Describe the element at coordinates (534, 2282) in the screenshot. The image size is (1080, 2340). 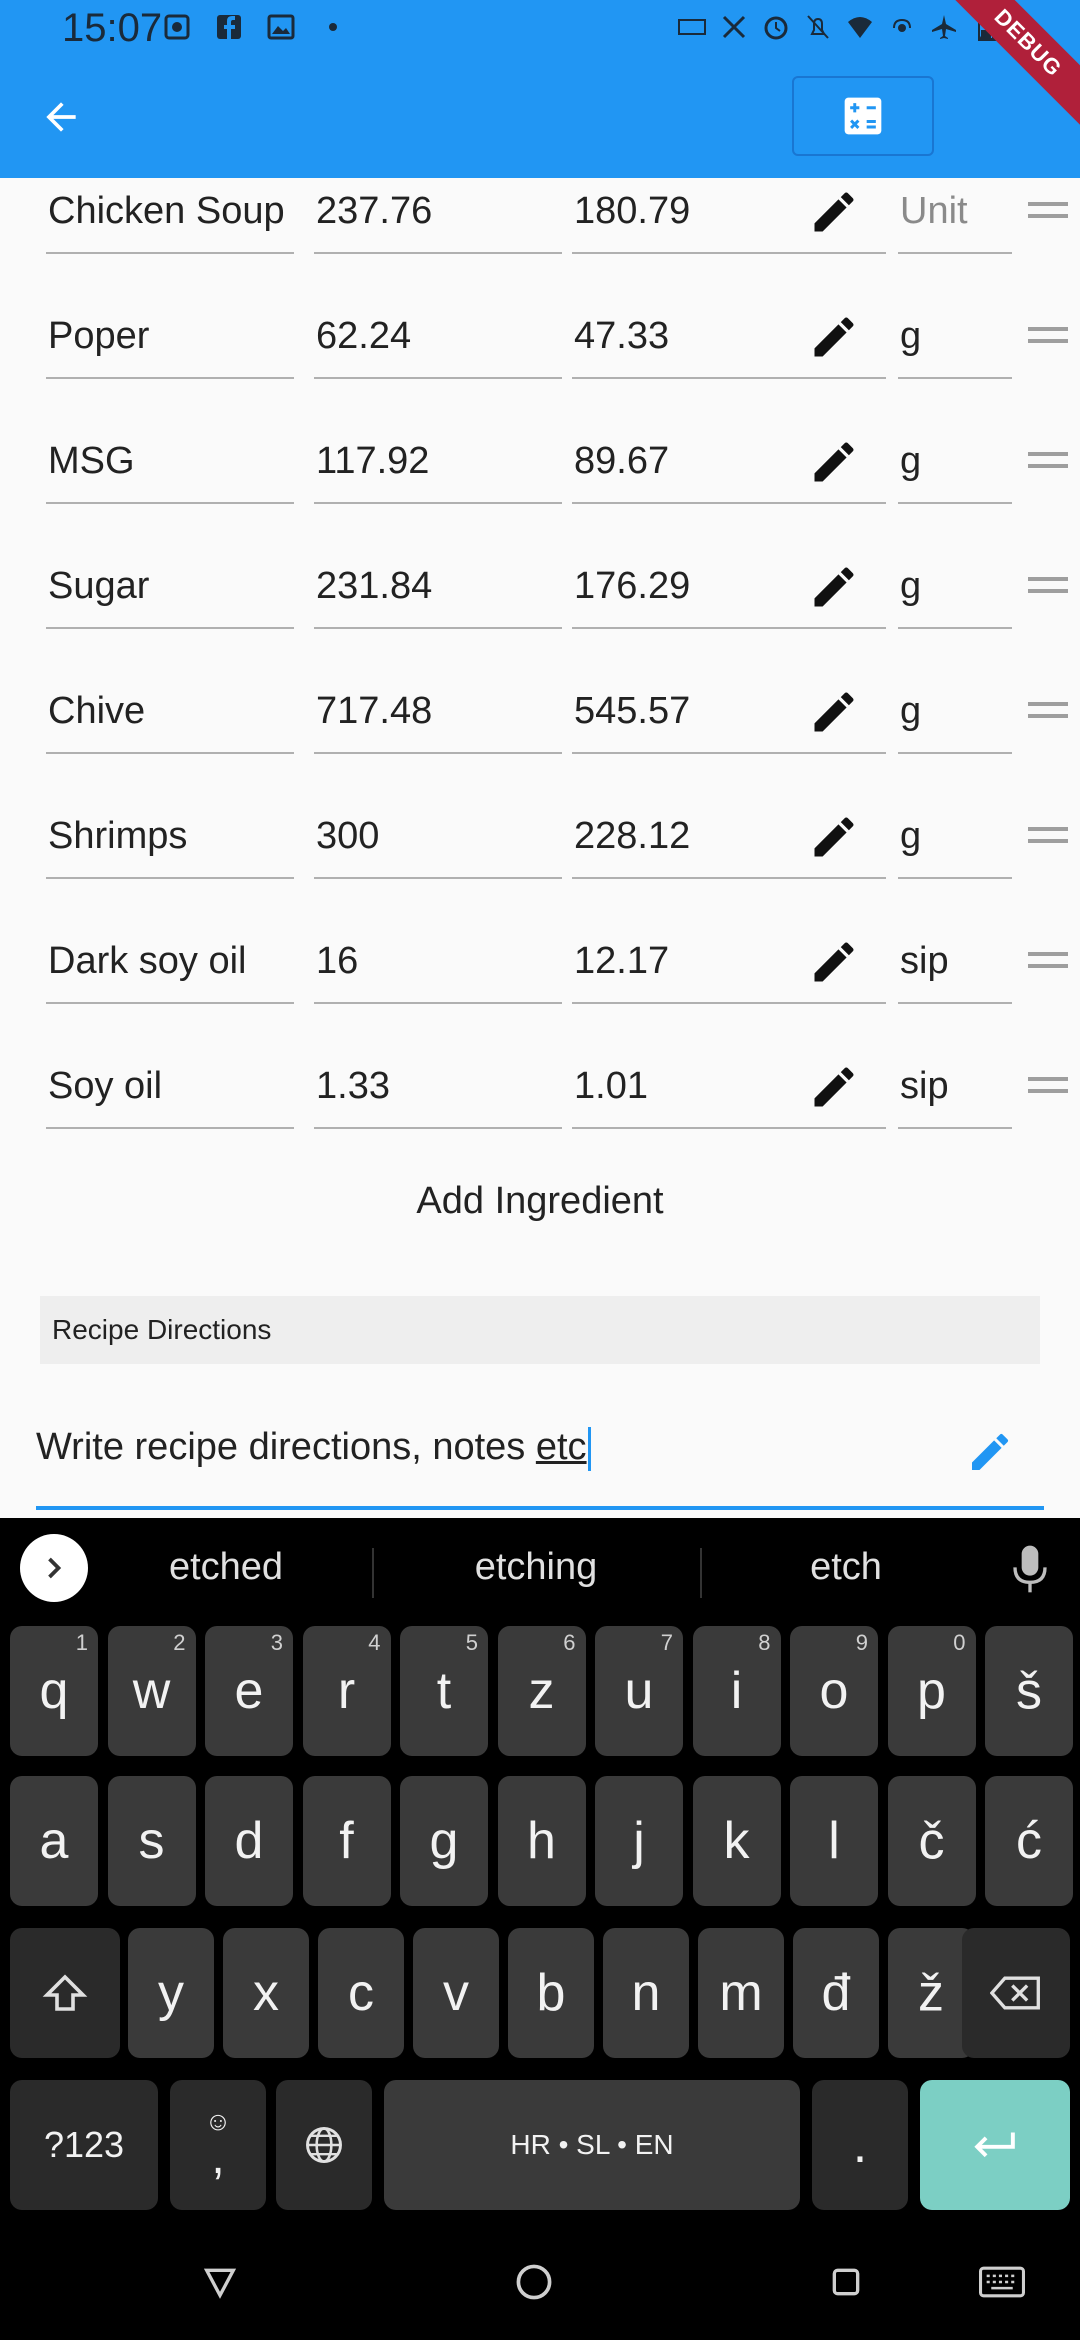
I see `nav-home-button` at that location.